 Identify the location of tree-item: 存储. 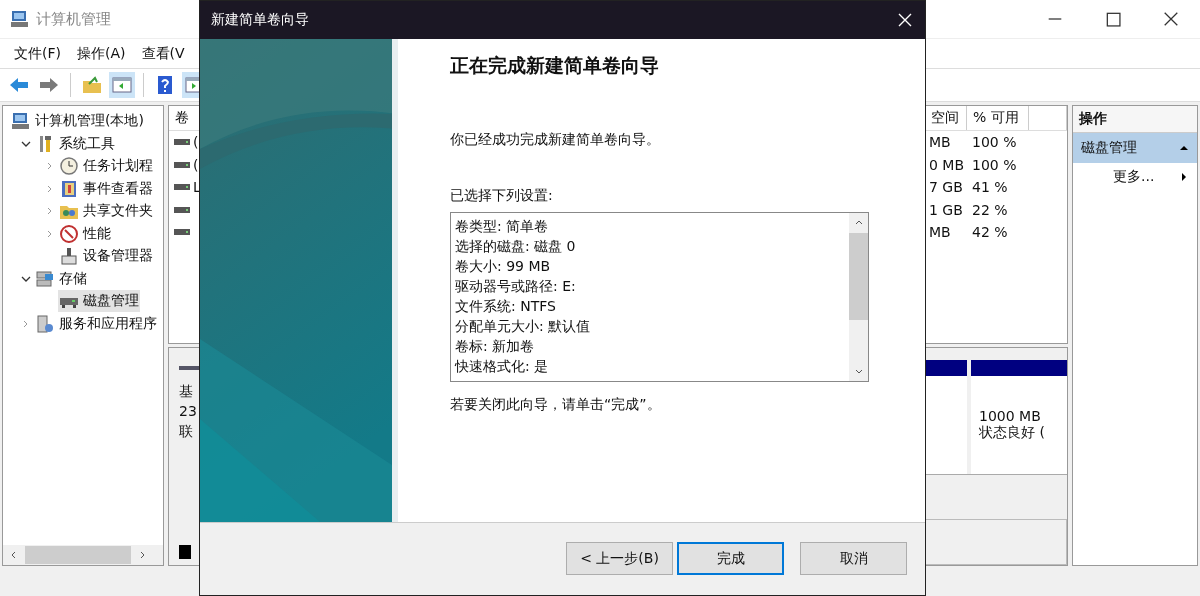
(61, 278).